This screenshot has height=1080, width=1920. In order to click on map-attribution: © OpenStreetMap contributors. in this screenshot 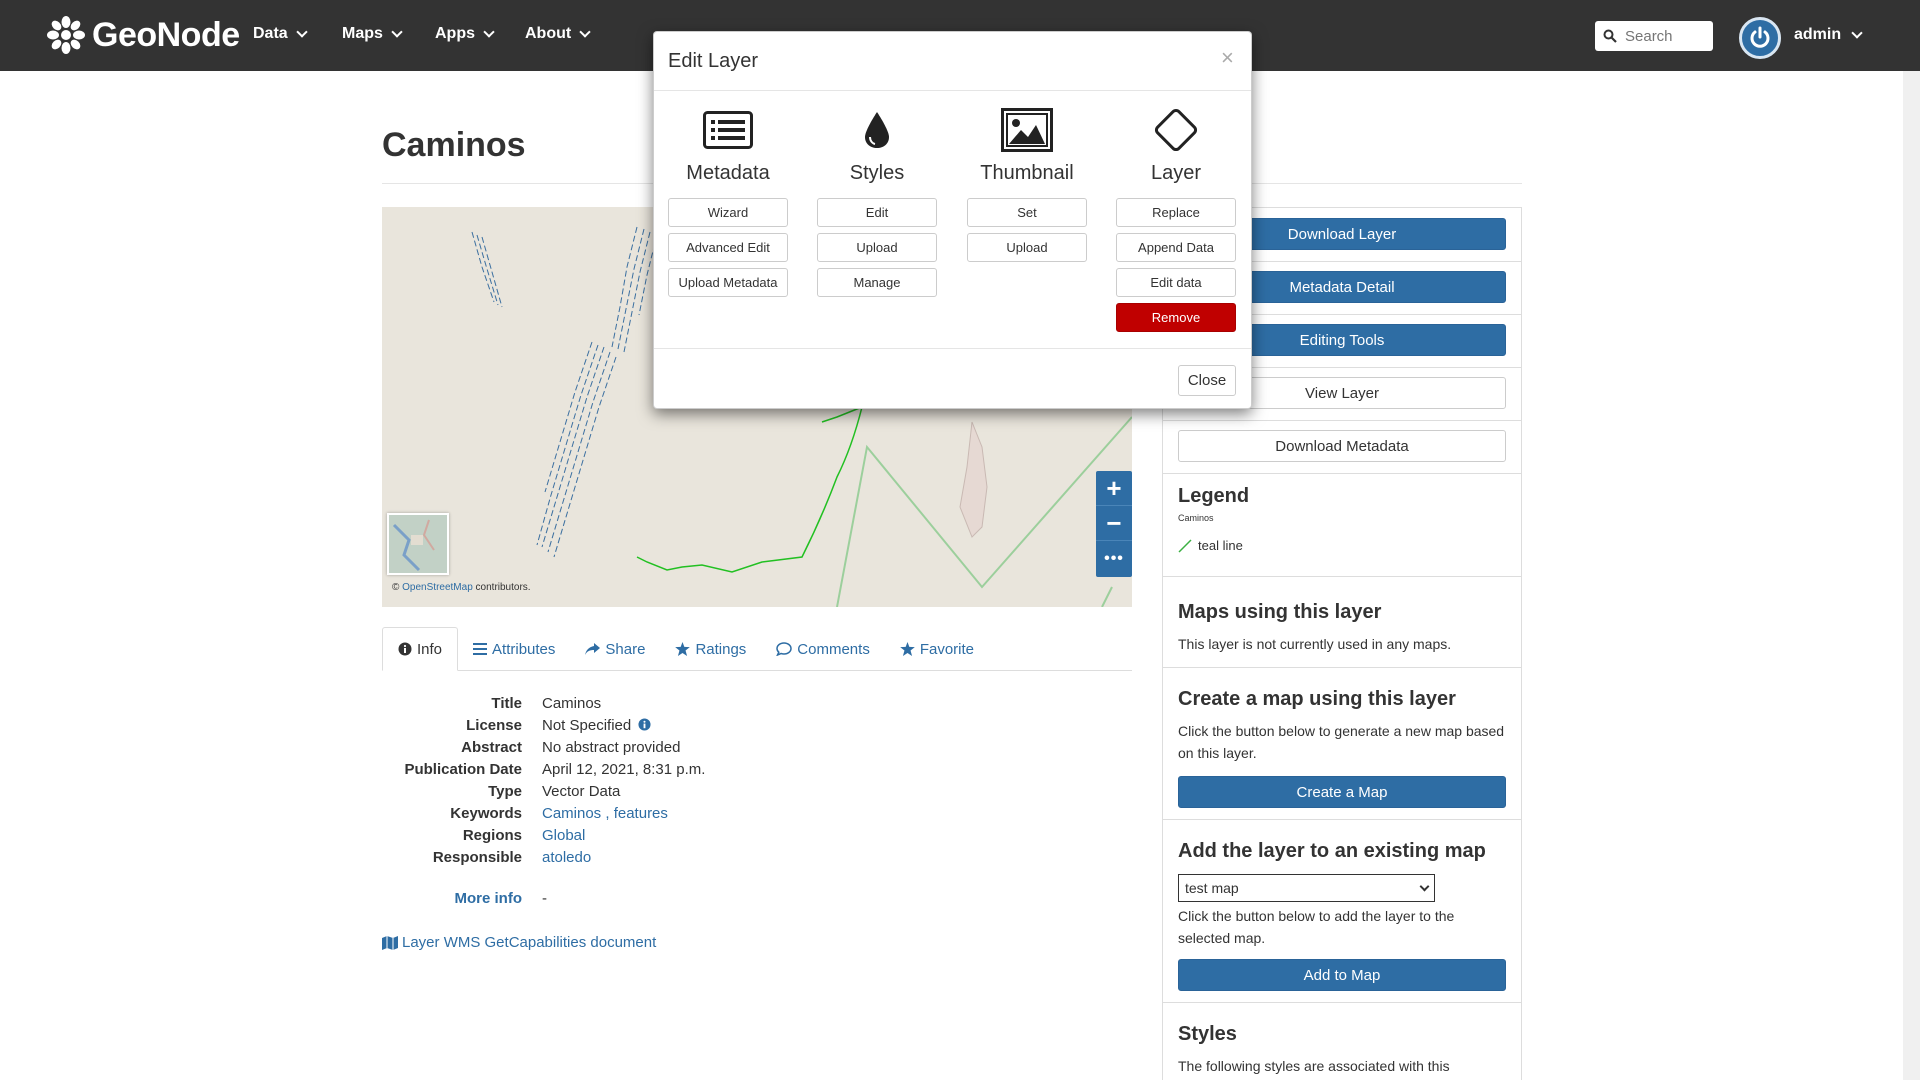, I will do `click(461, 587)`.